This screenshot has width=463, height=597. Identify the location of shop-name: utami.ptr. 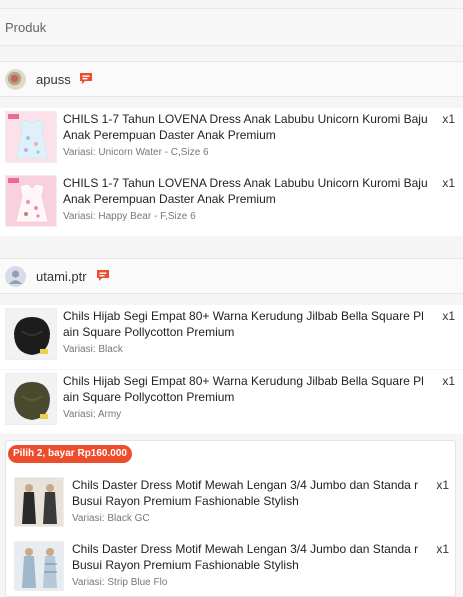
(61, 276).